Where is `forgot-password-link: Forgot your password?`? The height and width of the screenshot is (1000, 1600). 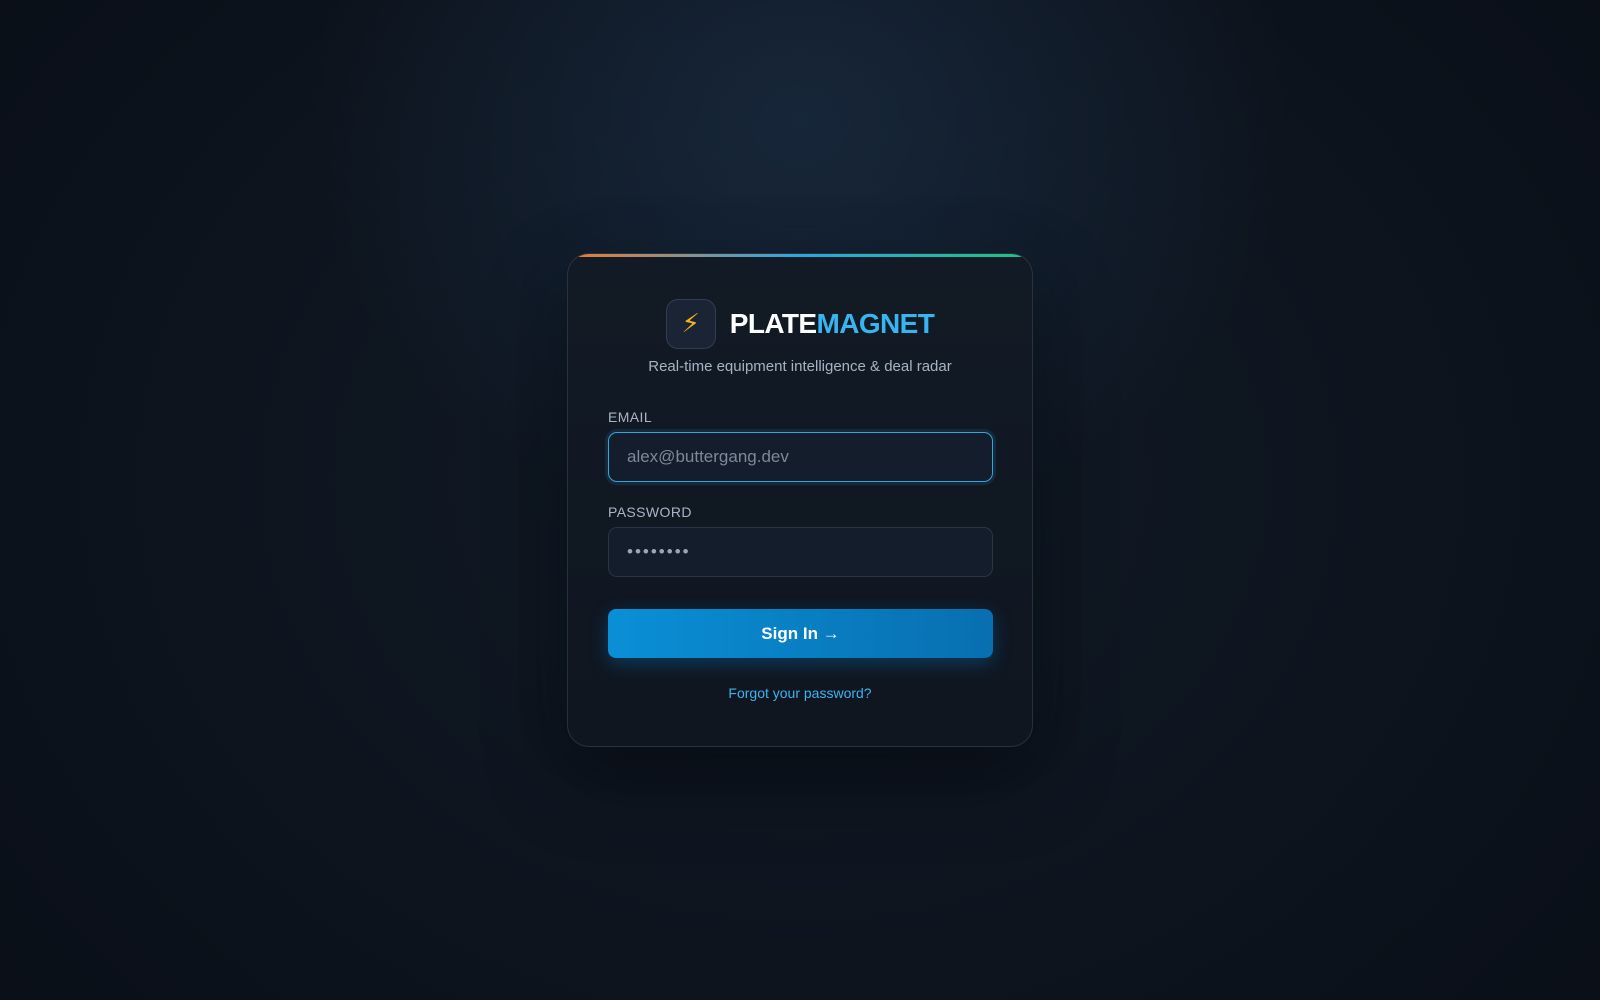
forgot-password-link: Forgot your password? is located at coordinates (800, 693).